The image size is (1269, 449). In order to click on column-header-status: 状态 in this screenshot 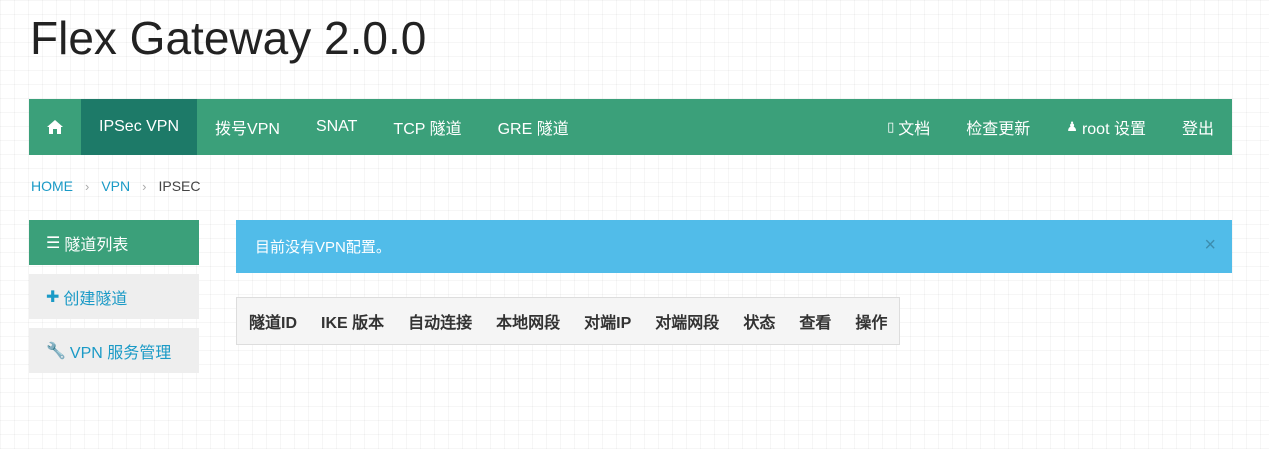, I will do `click(759, 321)`.